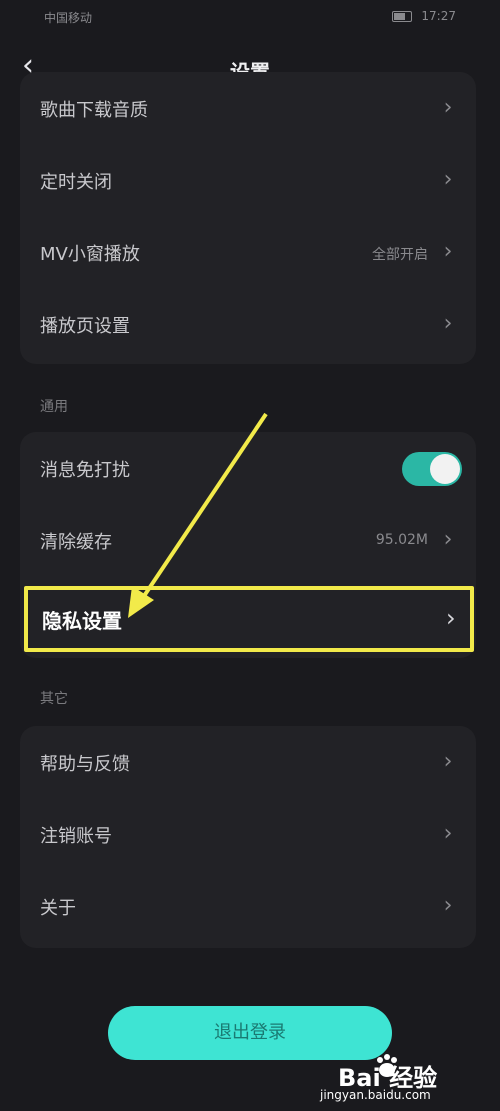  What do you see at coordinates (68, 18) in the screenshot?
I see `carrier-label: 中国移动` at bounding box center [68, 18].